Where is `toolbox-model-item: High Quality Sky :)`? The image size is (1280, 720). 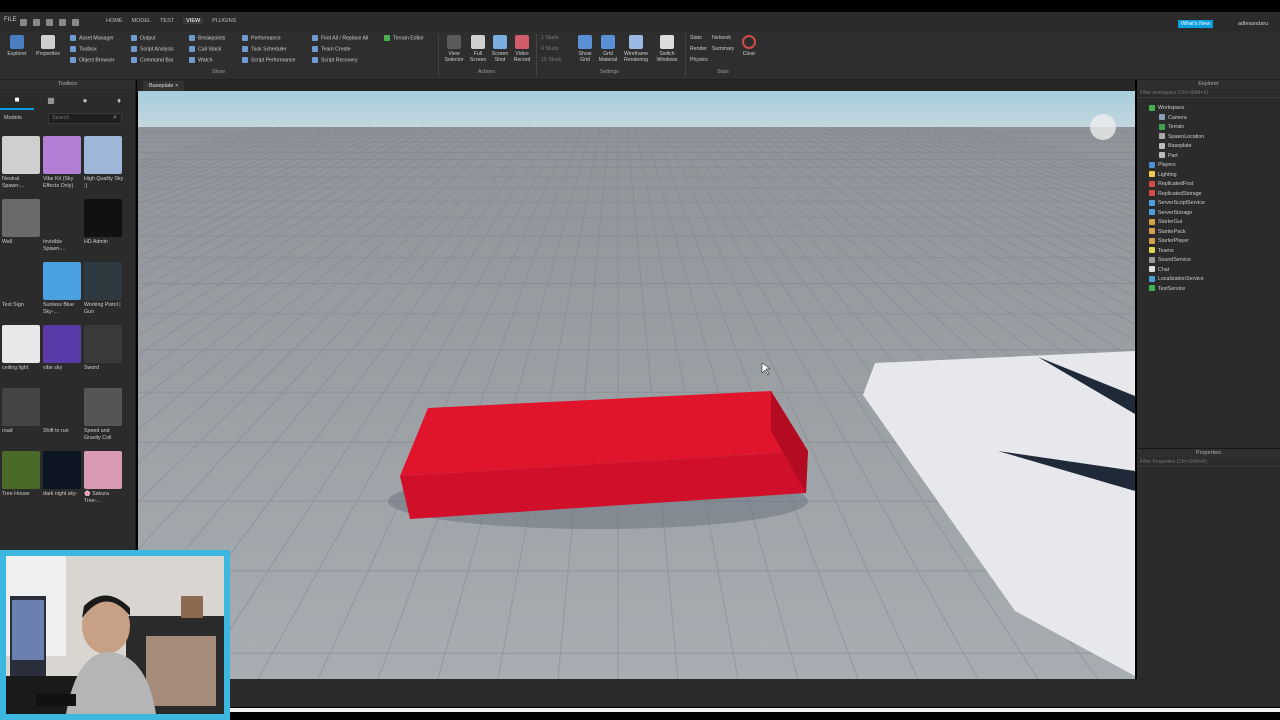 toolbox-model-item: High Quality Sky :) is located at coordinates (104, 167).